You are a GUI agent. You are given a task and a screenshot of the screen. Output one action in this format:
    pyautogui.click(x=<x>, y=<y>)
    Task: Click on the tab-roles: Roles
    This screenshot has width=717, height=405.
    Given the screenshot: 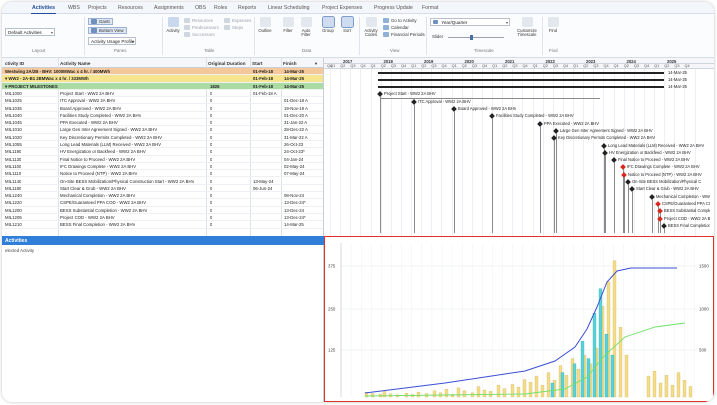 What is the action you would take?
    pyautogui.click(x=220, y=8)
    